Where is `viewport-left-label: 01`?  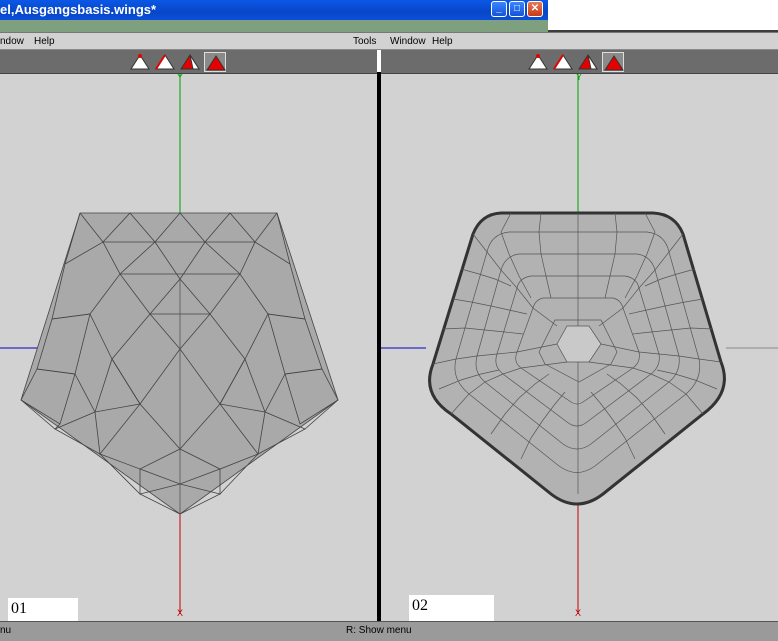 viewport-left-label: 01 is located at coordinates (43, 609).